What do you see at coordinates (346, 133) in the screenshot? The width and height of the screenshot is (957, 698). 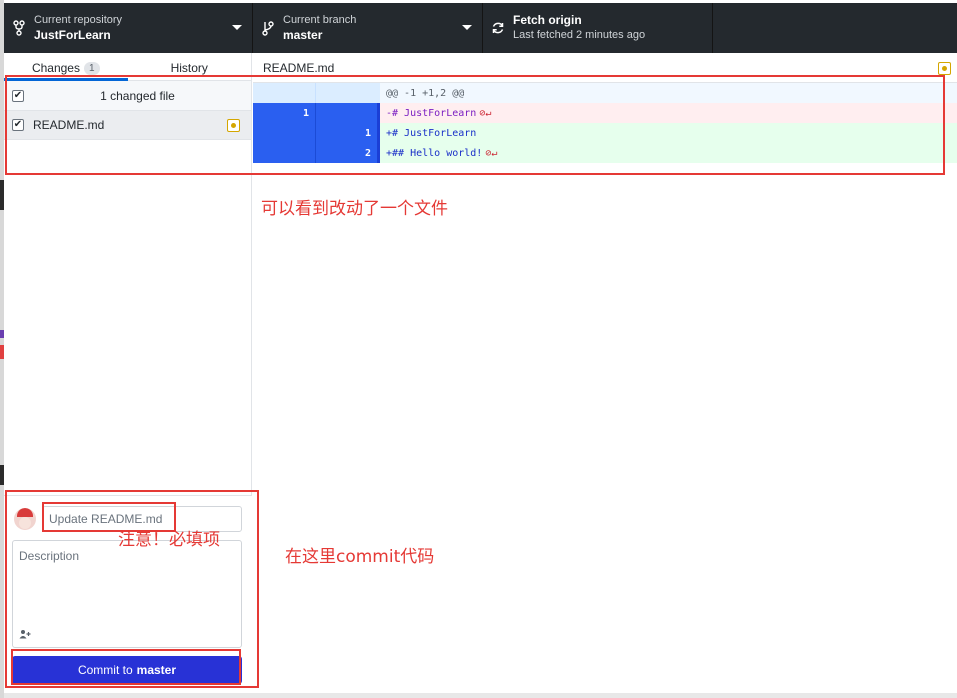 I see `new-line-number: 1` at bounding box center [346, 133].